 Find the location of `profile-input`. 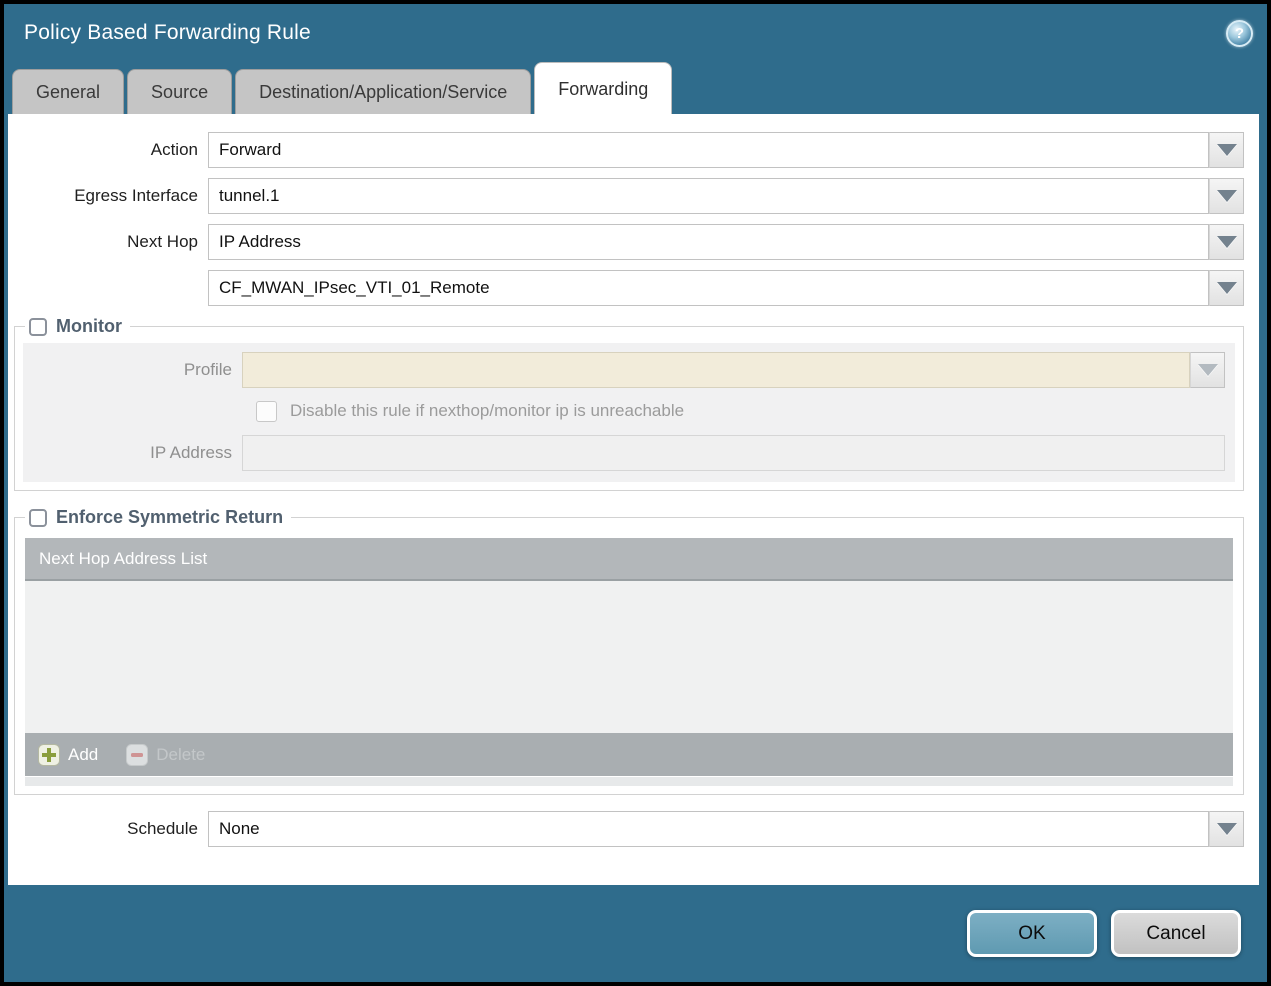

profile-input is located at coordinates (716, 370).